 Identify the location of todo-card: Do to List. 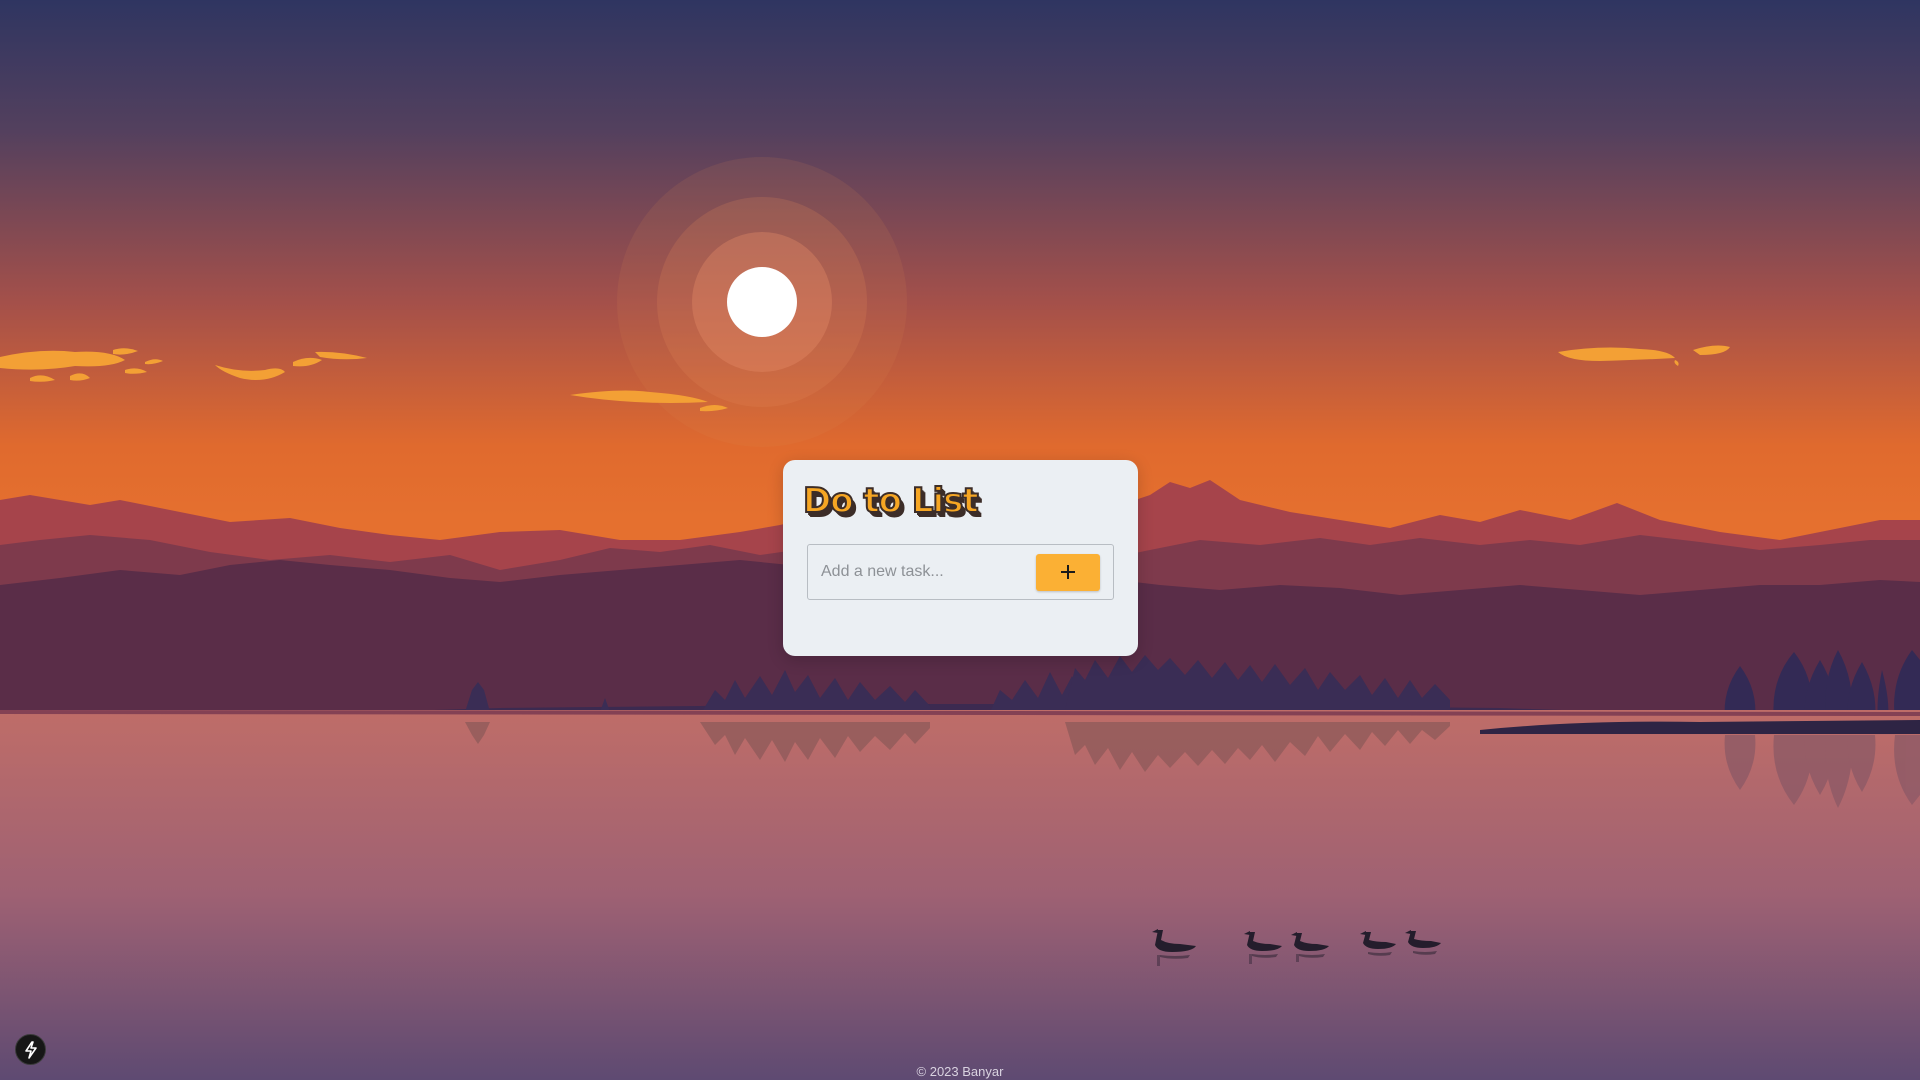
(960, 558).